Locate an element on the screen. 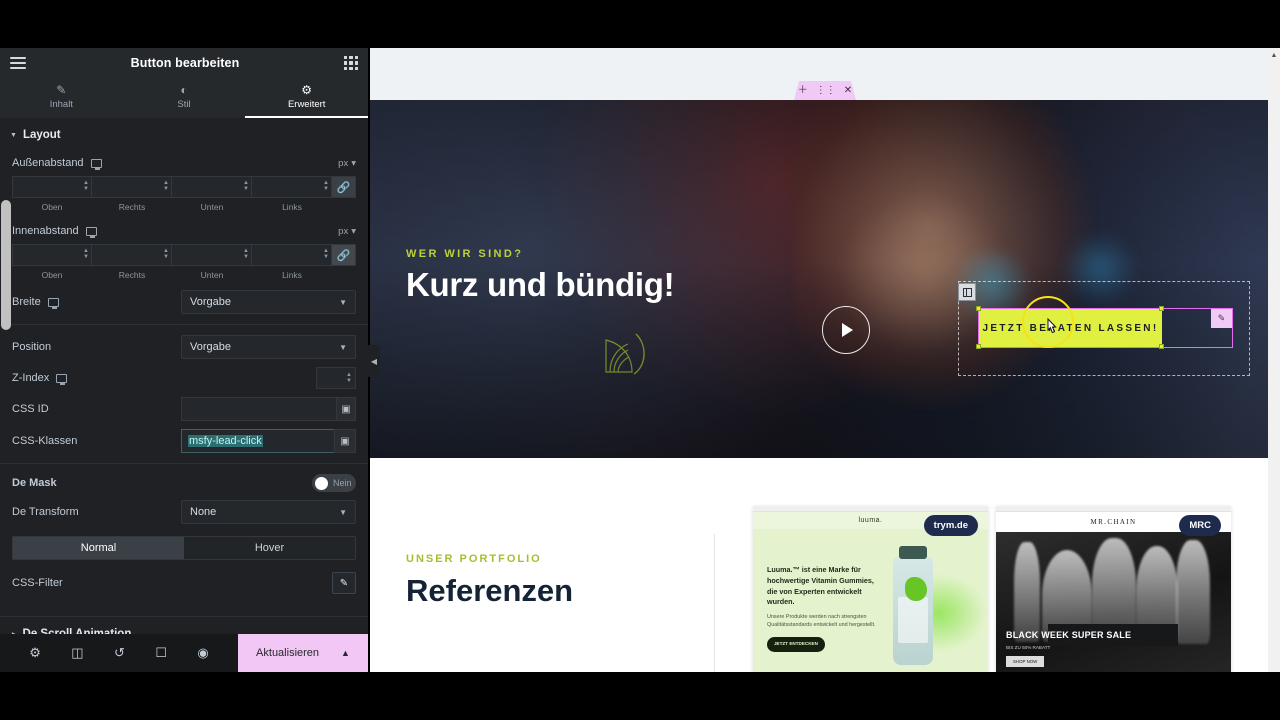  section-layout-label: Layout is located at coordinates (41, 135).